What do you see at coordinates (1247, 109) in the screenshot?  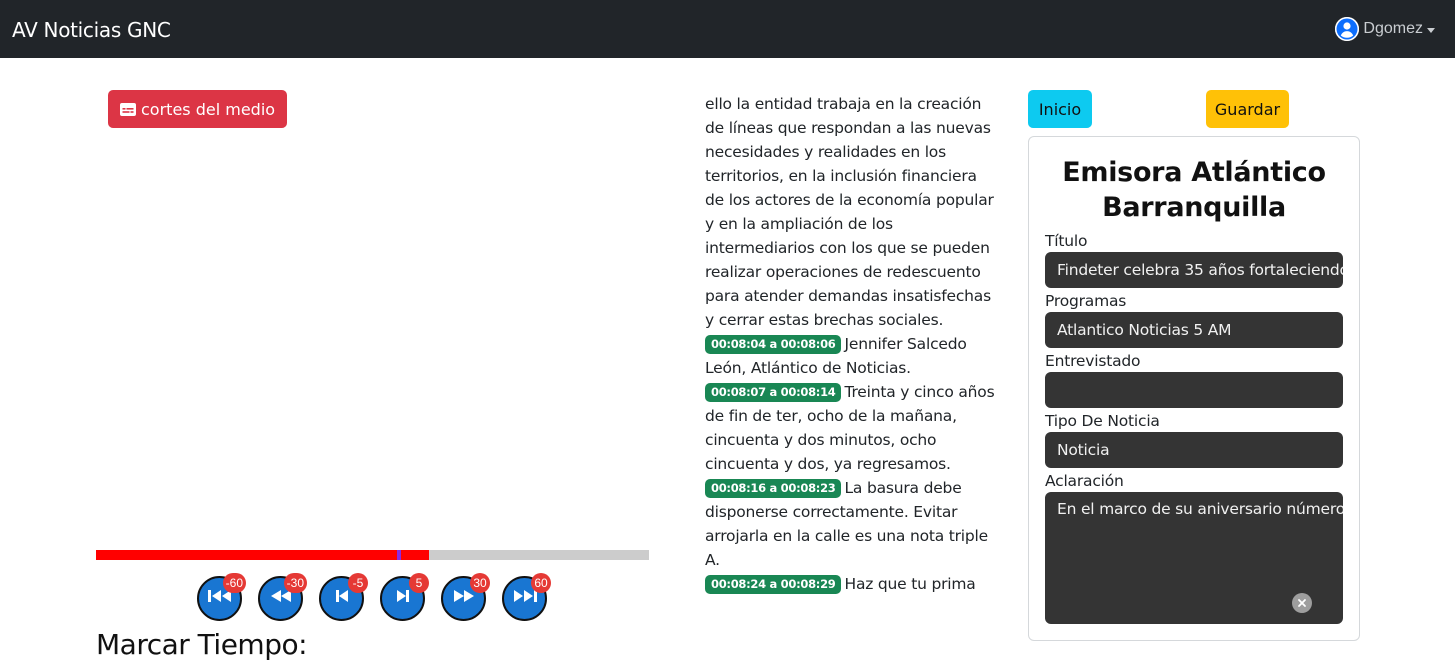 I see `guardar-button: Guardar` at bounding box center [1247, 109].